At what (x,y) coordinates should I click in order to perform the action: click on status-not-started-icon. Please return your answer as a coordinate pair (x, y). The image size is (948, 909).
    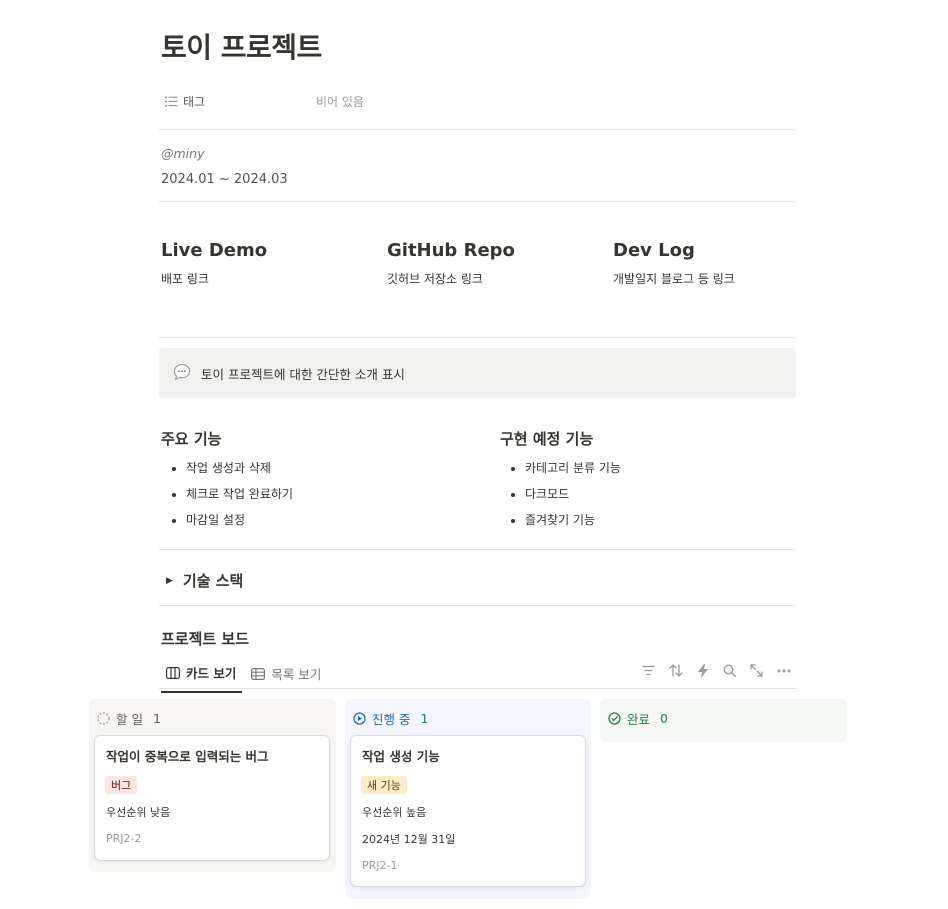
    Looking at the image, I should click on (103, 718).